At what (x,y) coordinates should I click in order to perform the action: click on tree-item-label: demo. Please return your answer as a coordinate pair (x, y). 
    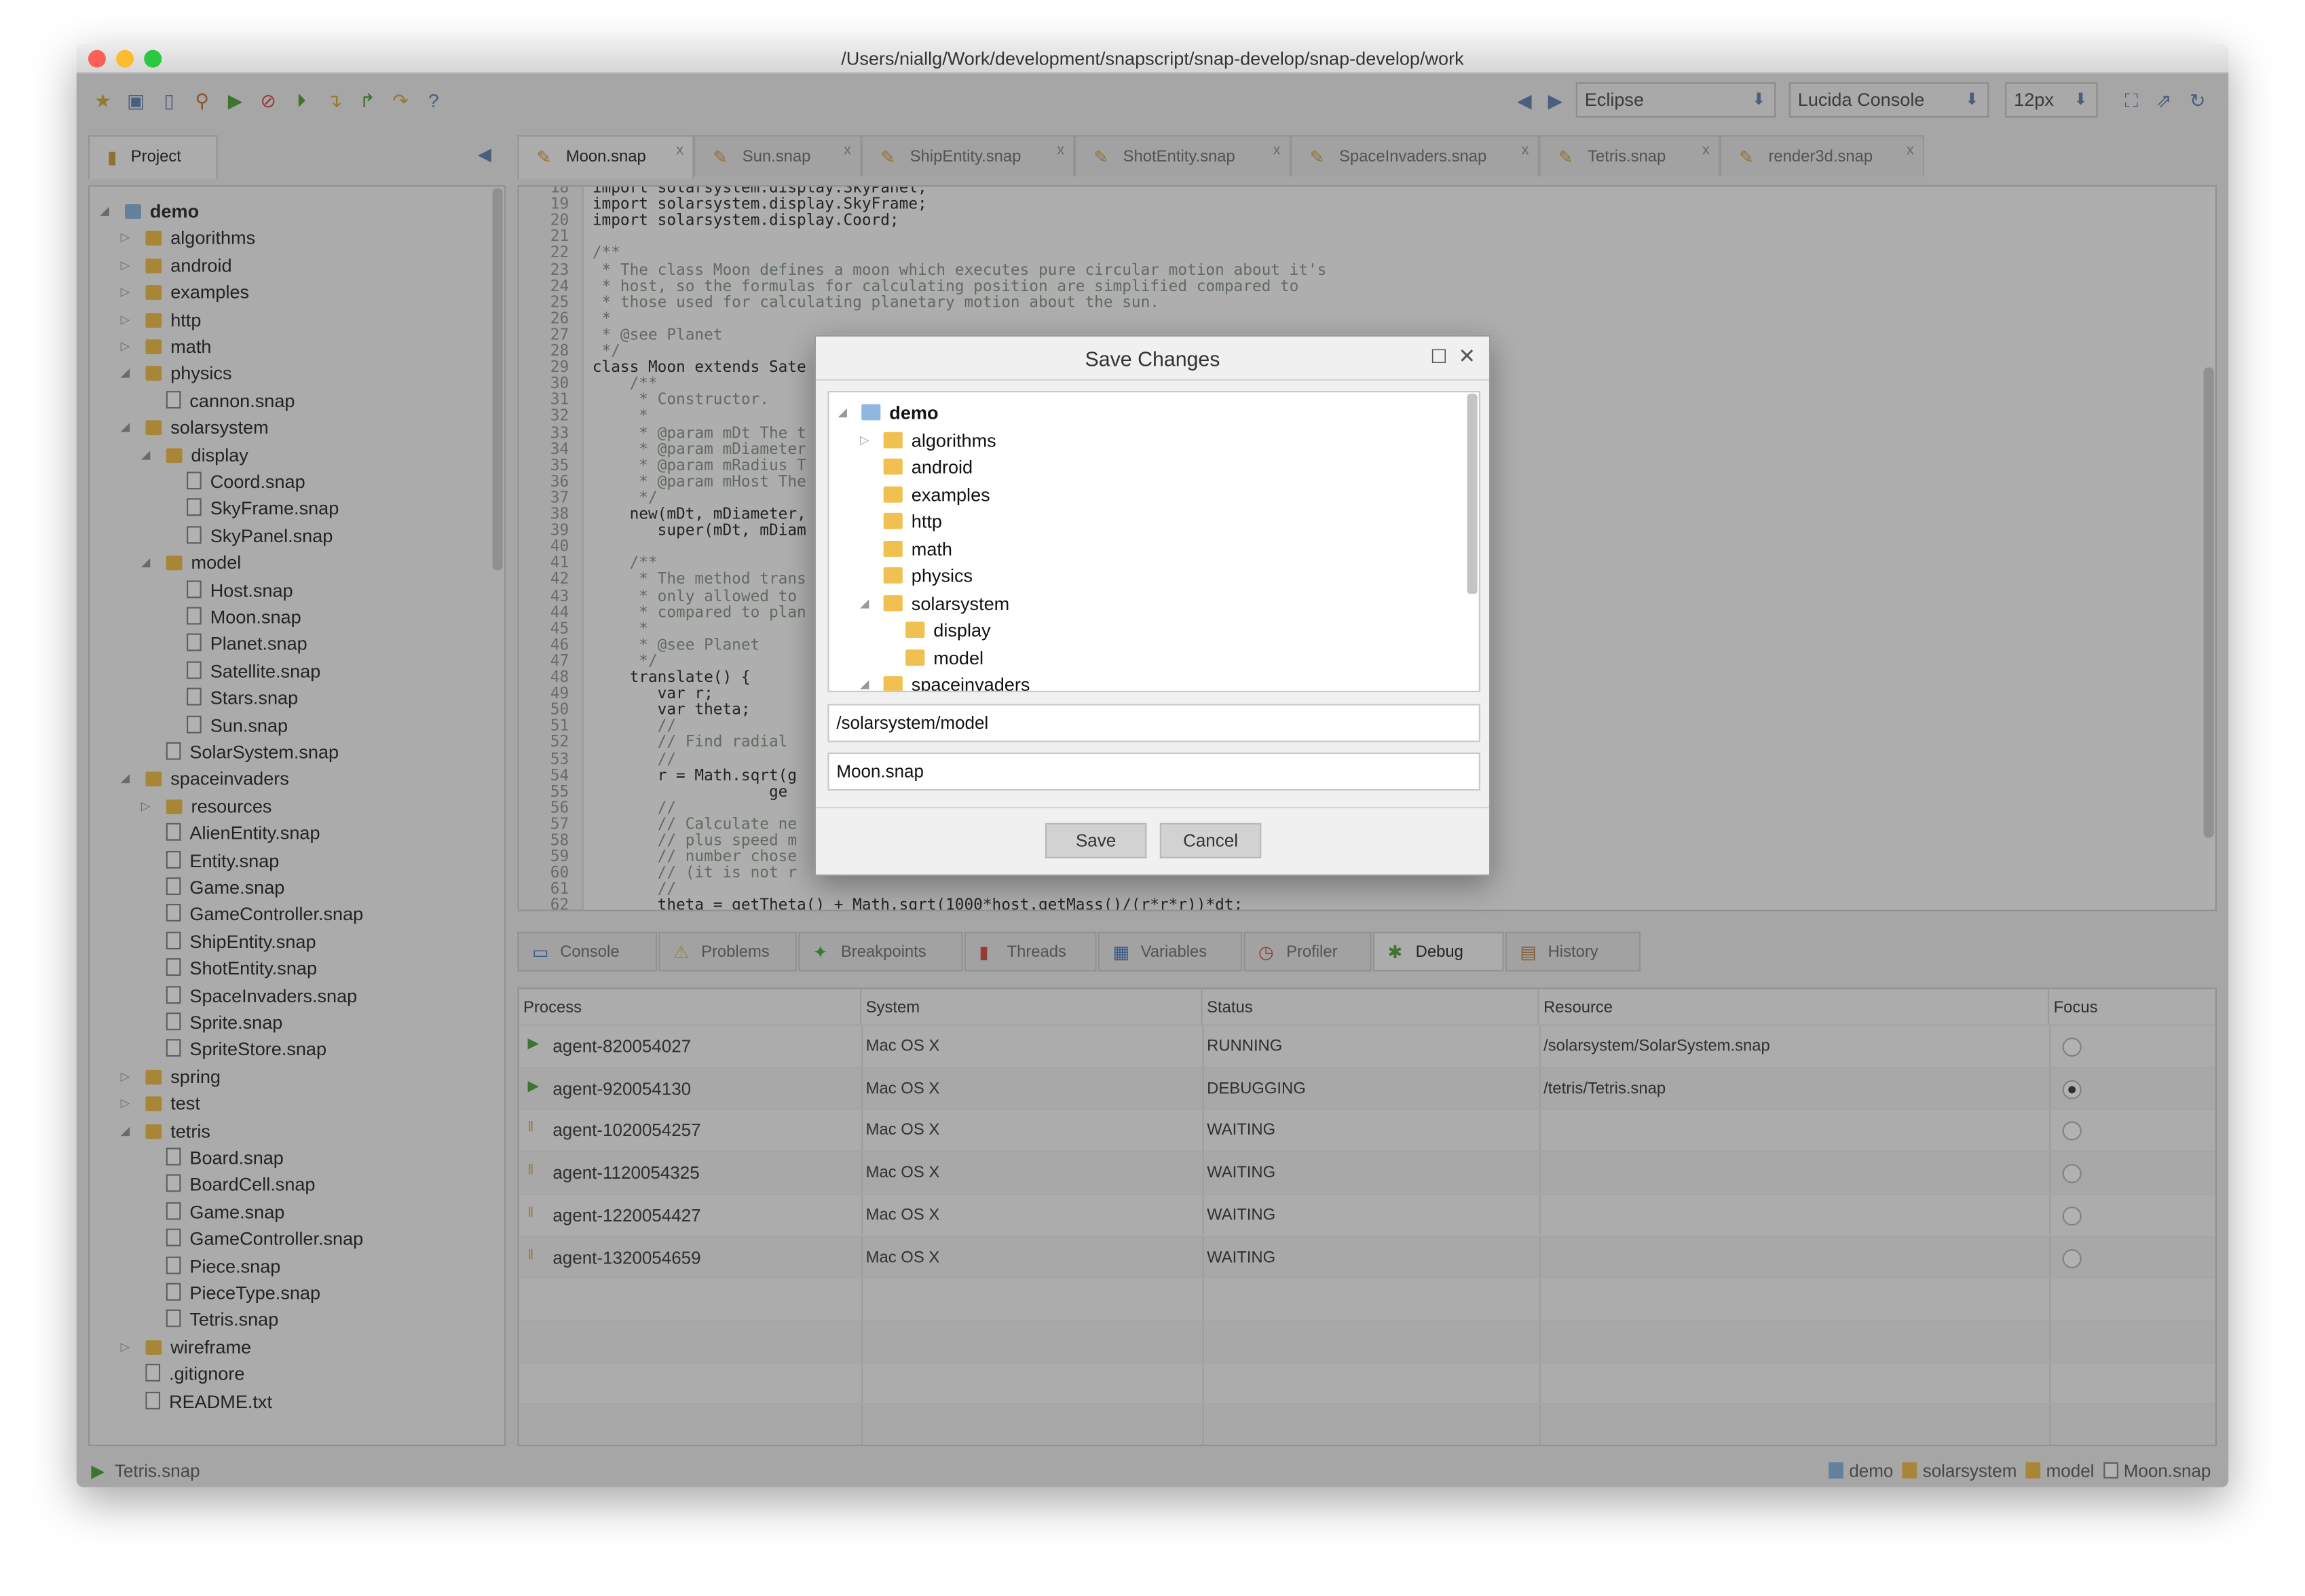
    Looking at the image, I should click on (914, 412).